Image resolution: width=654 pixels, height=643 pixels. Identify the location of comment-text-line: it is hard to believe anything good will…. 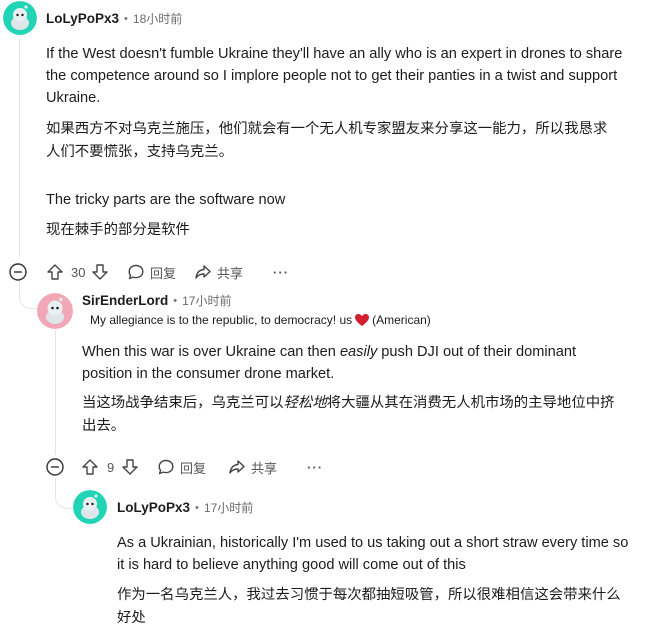
(291, 565).